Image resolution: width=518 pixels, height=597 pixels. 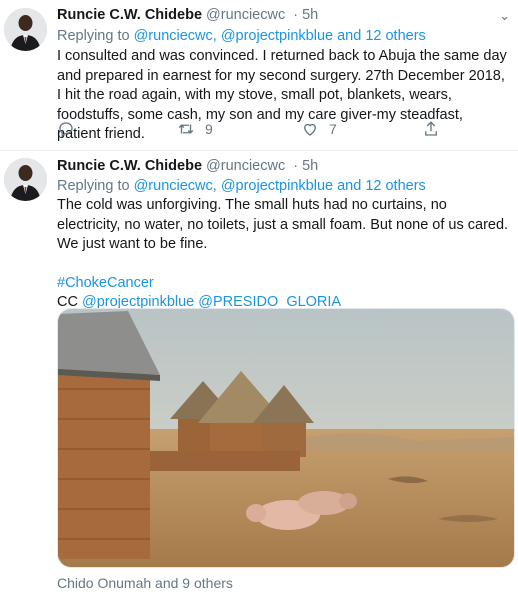 What do you see at coordinates (186, 129) in the screenshot?
I see `retweet-icon` at bounding box center [186, 129].